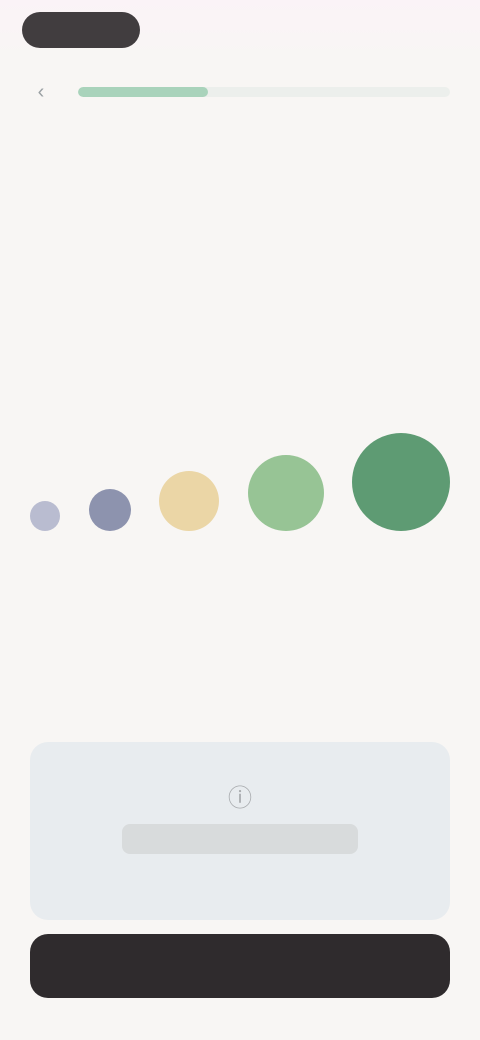  I want to click on progress-fill, so click(143, 92).